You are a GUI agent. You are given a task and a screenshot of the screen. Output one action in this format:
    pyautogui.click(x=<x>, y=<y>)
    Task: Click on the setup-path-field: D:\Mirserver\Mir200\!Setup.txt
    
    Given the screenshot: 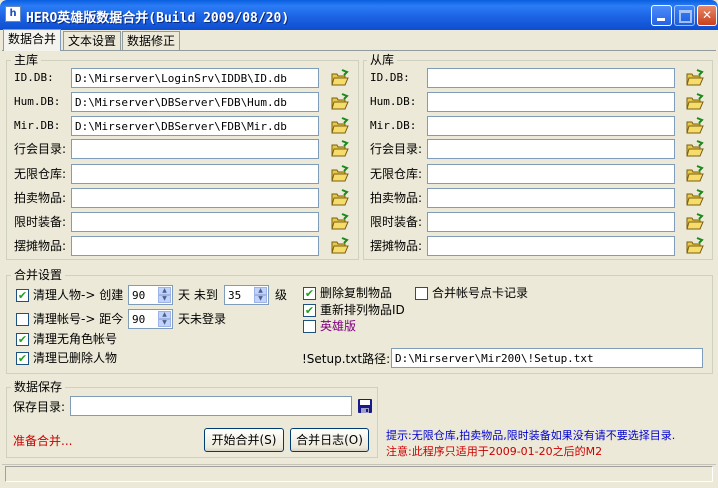 What is the action you would take?
    pyautogui.click(x=547, y=358)
    